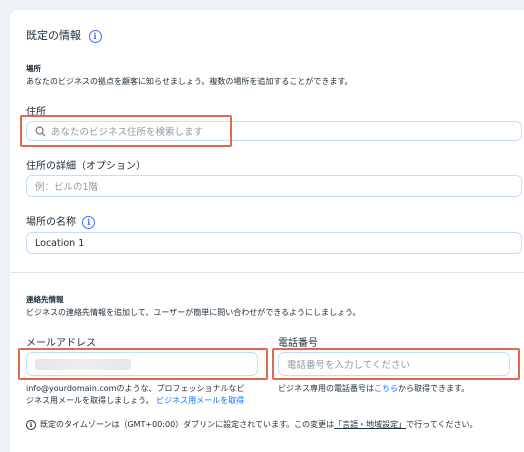 This screenshot has height=452, width=524. I want to click on email-label: メールアドレス, so click(61, 343).